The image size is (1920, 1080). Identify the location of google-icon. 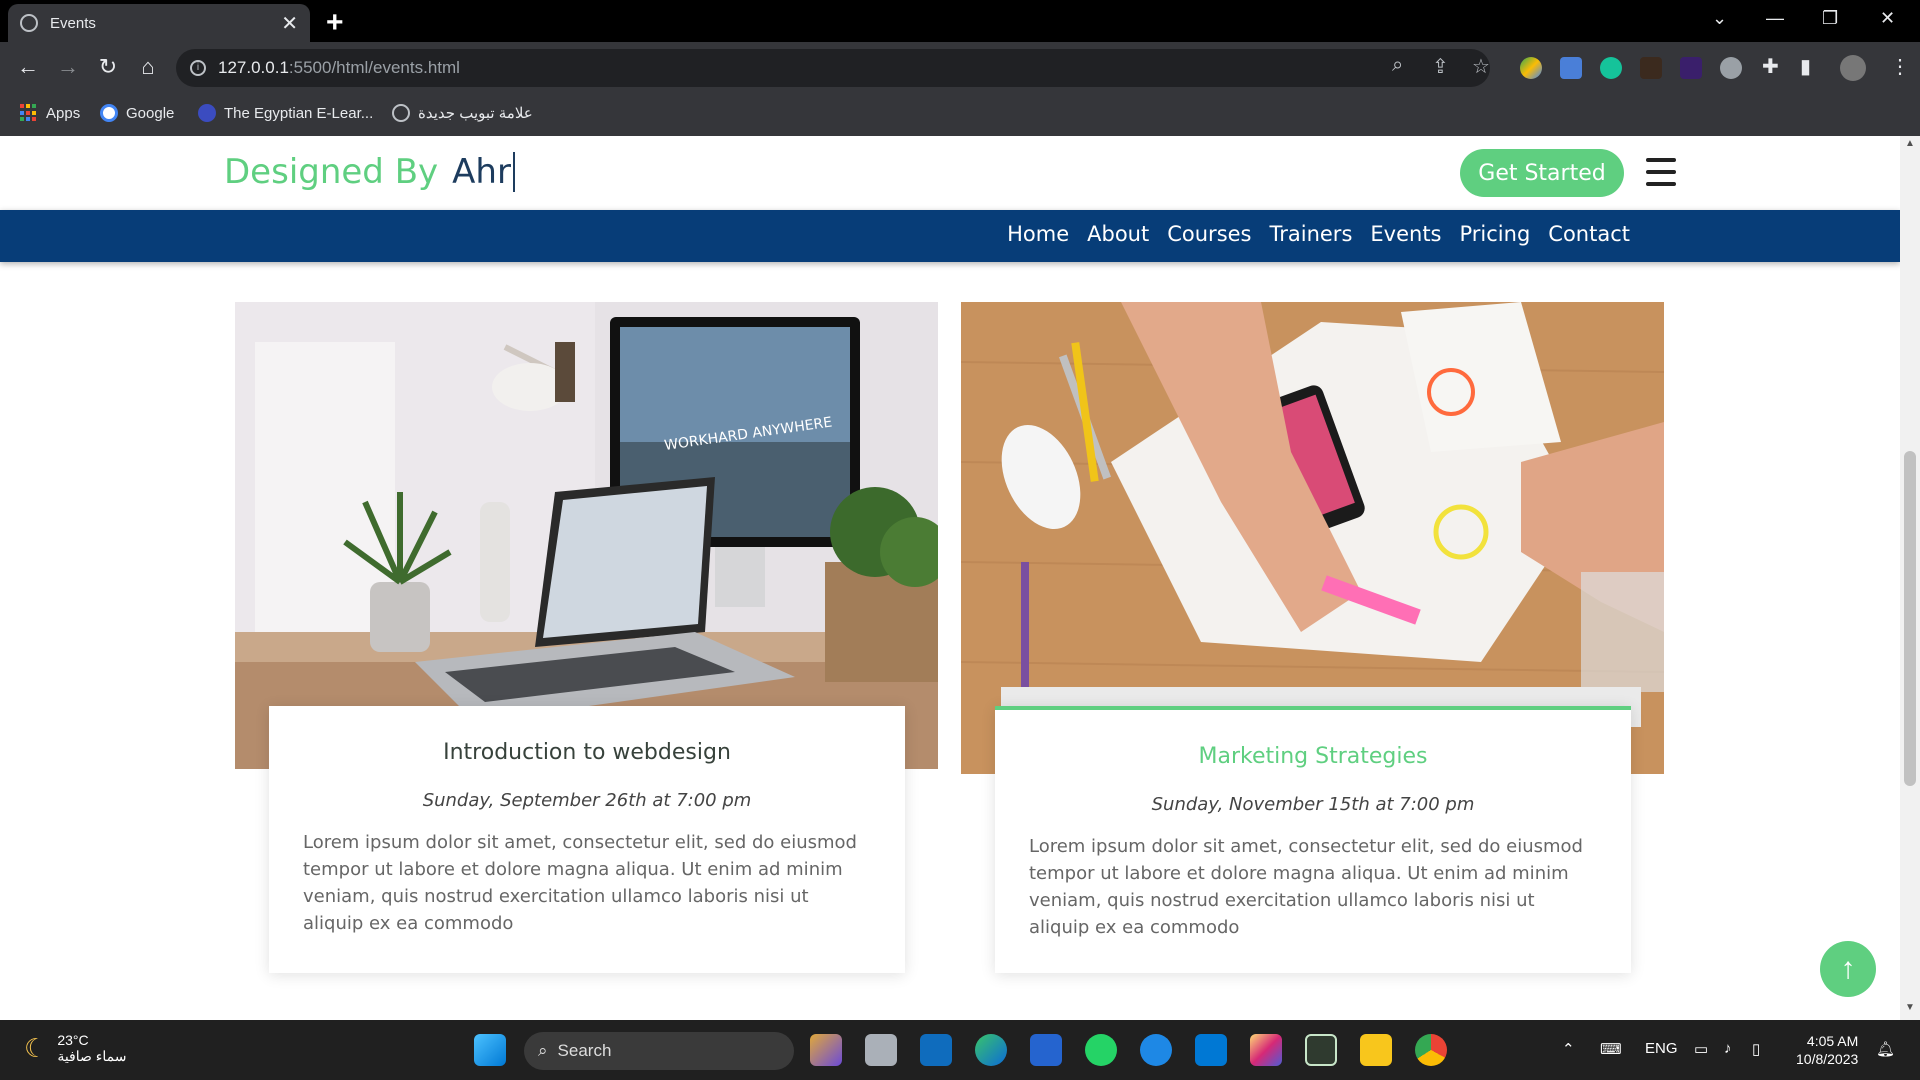
(109, 113).